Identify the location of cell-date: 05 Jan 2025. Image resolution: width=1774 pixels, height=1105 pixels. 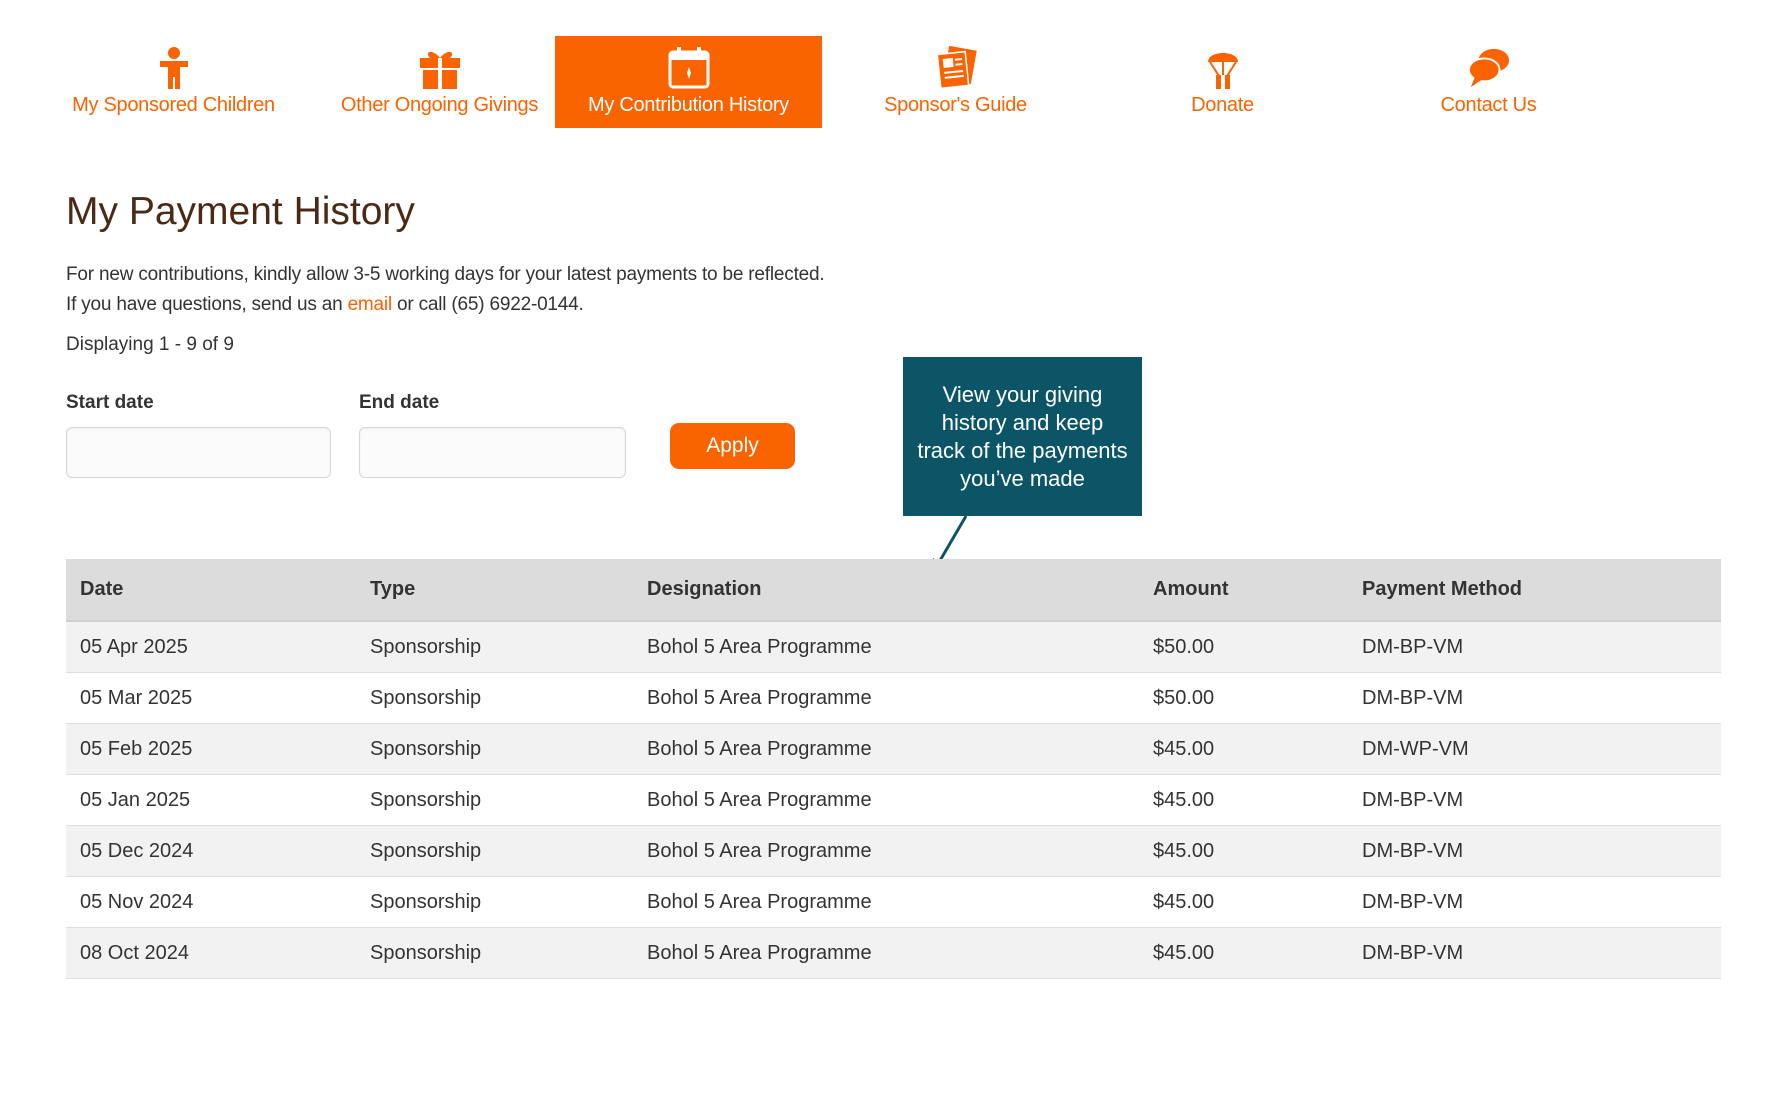
(211, 800).